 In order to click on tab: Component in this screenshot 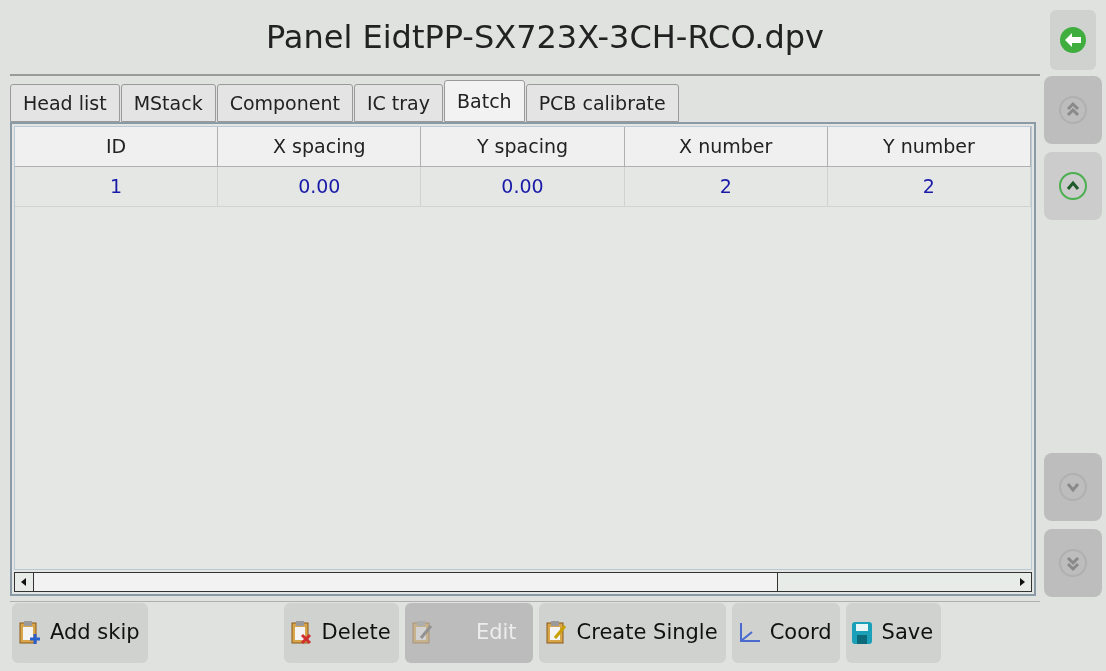, I will do `click(284, 103)`.